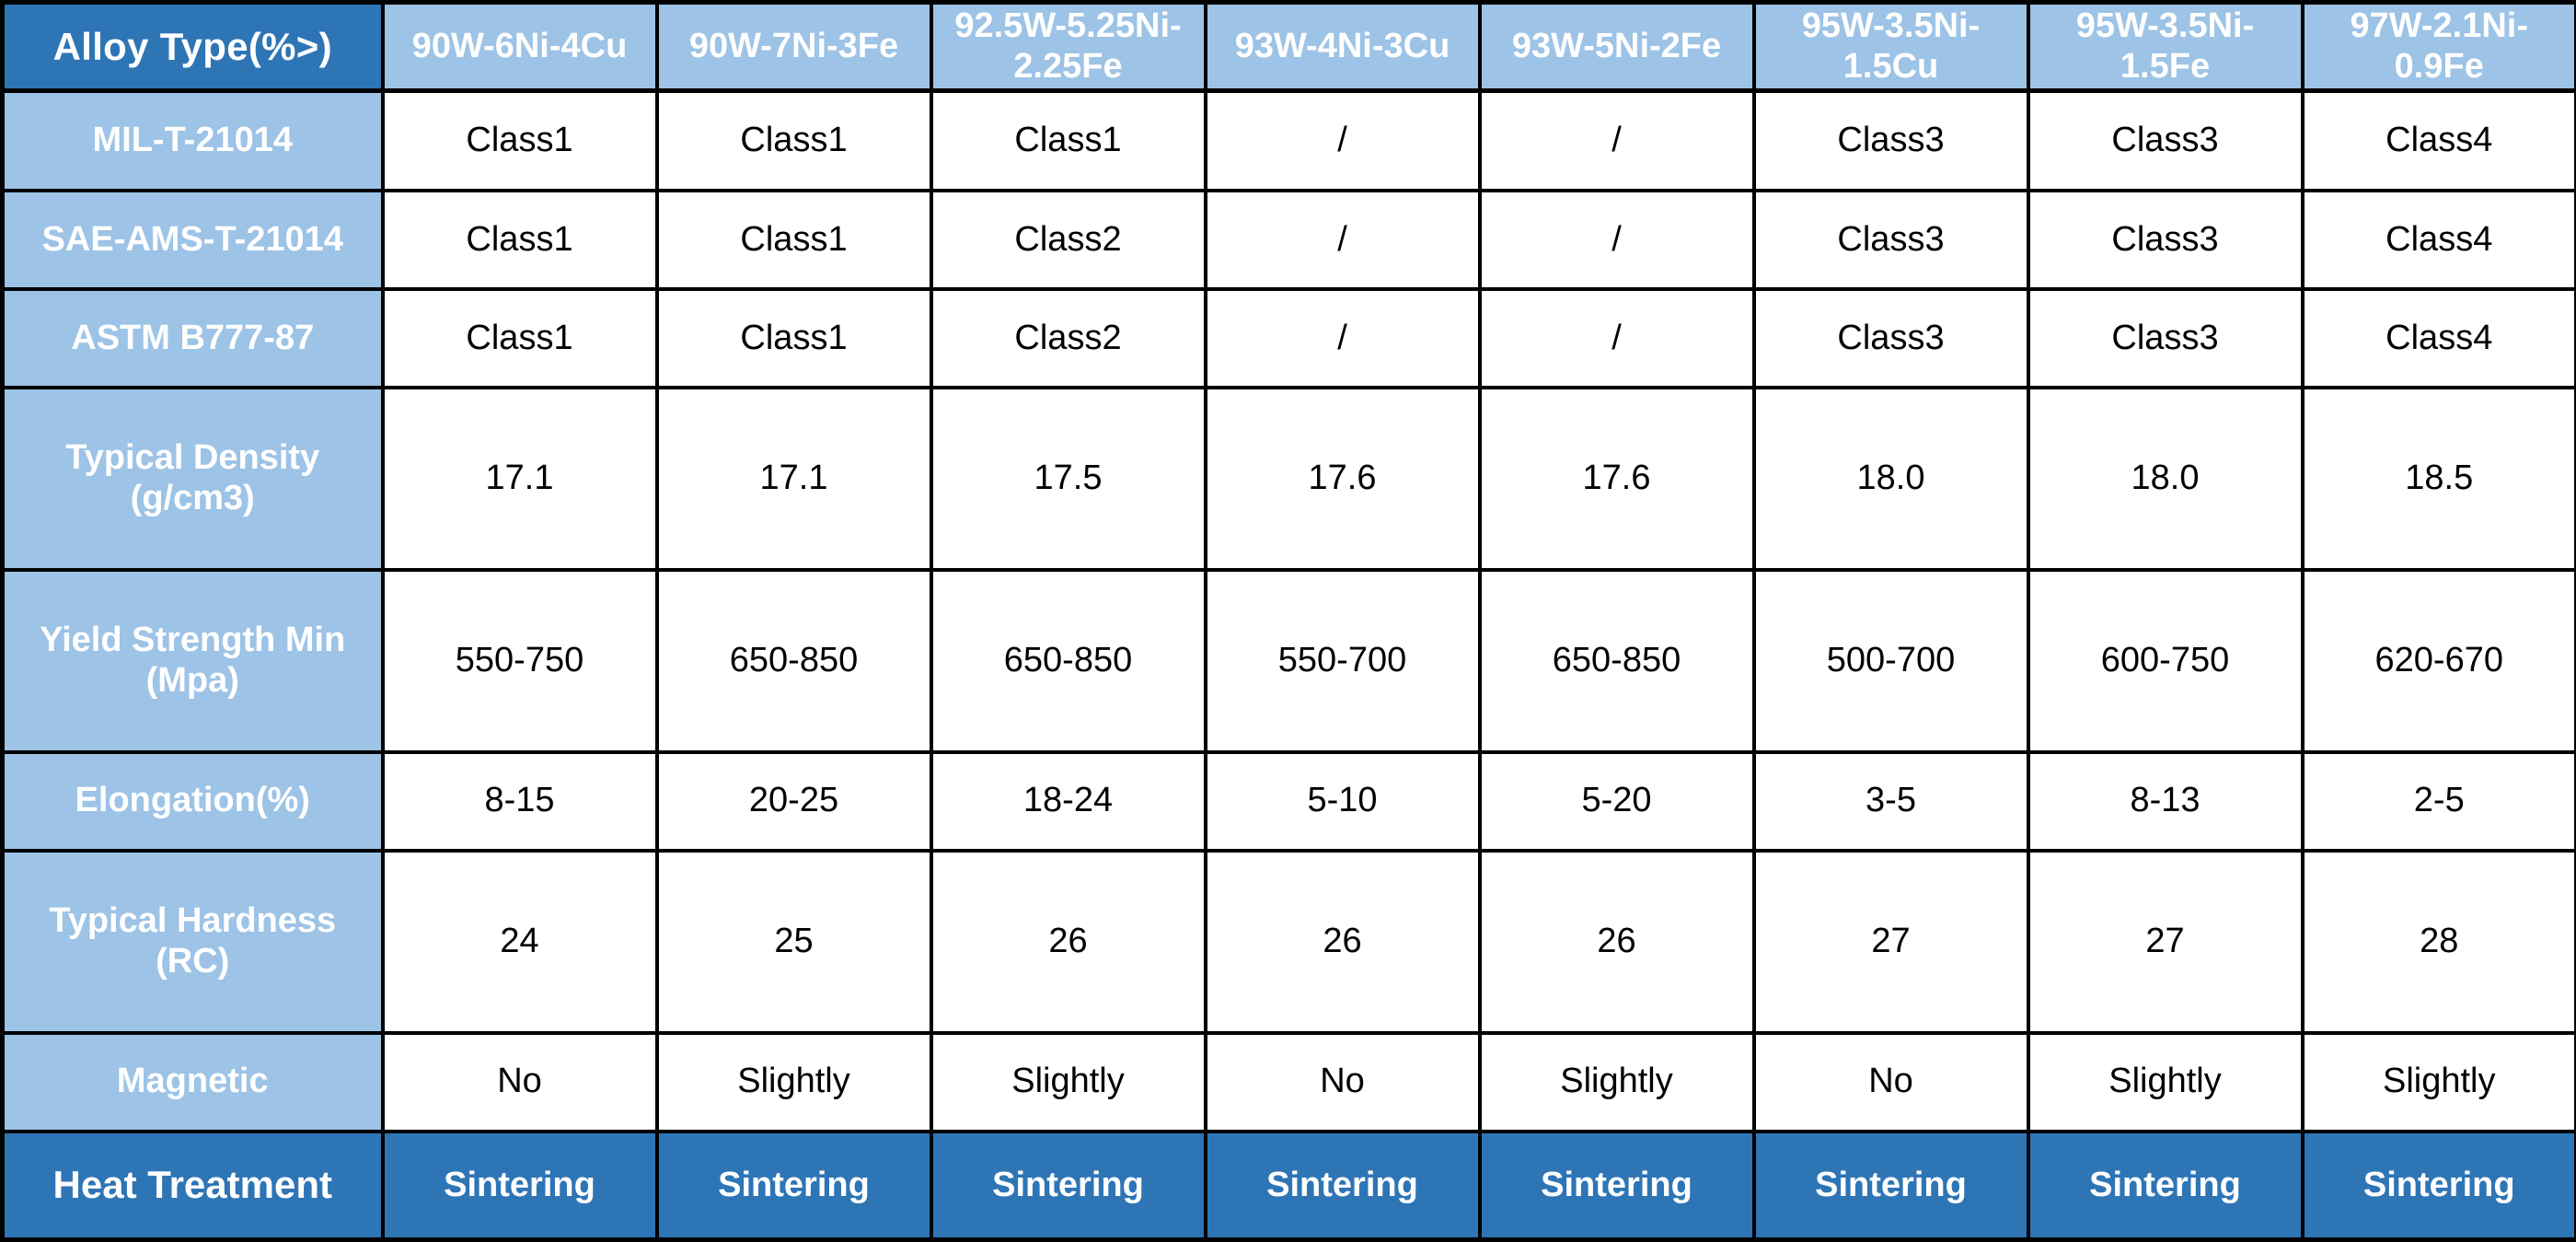 The height and width of the screenshot is (1242, 2576). What do you see at coordinates (1891, 801) in the screenshot?
I see `table-cell: 3-5` at bounding box center [1891, 801].